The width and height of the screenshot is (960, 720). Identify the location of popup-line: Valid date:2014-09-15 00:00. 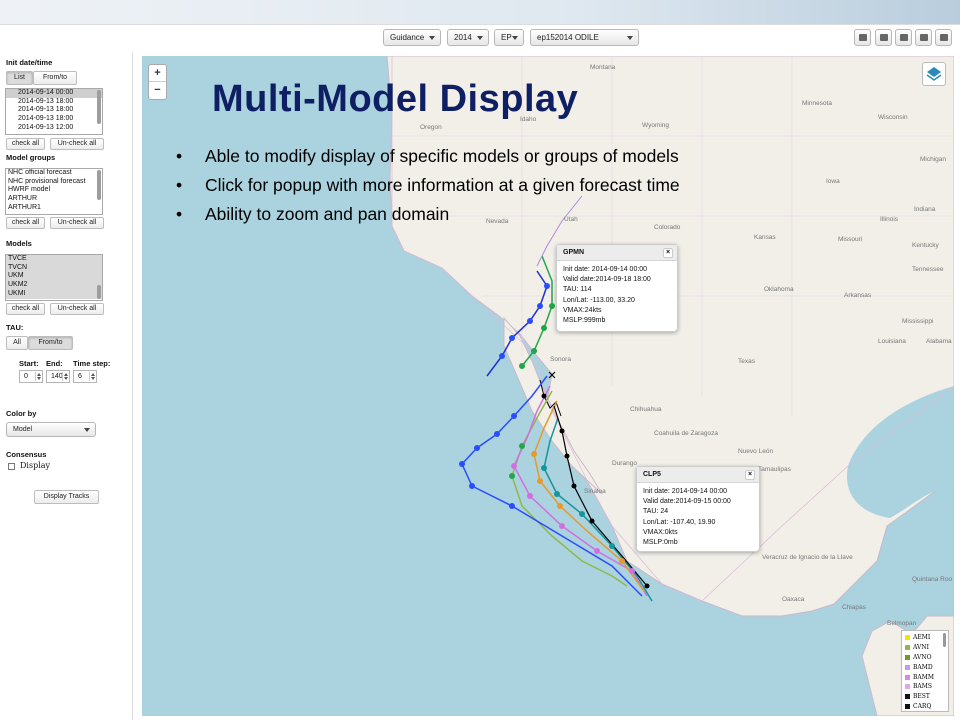
(687, 502).